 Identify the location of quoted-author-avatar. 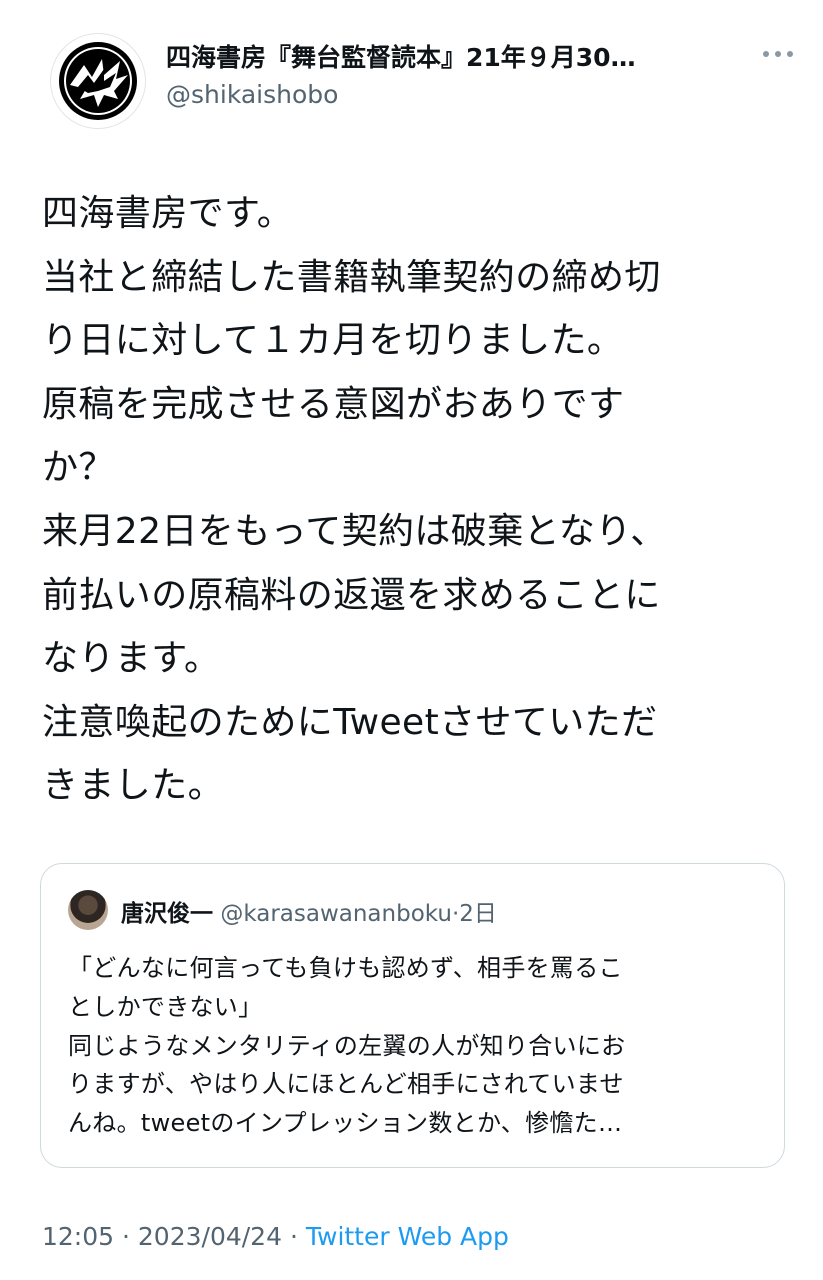
(88, 910).